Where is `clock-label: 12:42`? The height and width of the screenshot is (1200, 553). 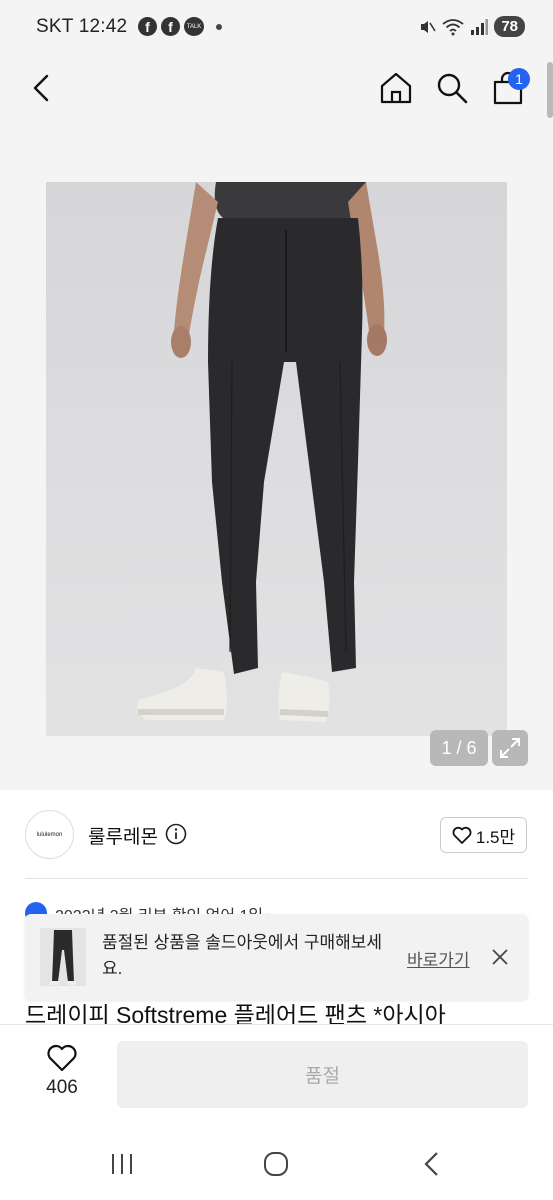 clock-label: 12:42 is located at coordinates (103, 26).